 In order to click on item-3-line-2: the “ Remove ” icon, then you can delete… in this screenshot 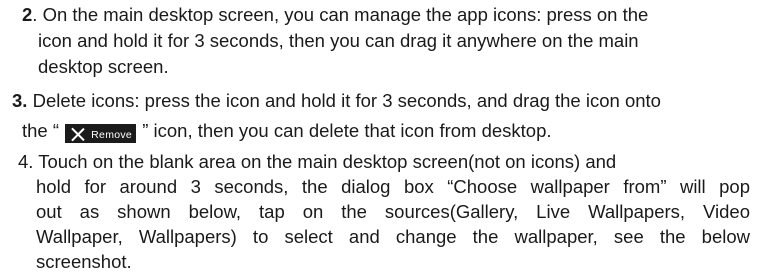, I will do `click(287, 131)`.